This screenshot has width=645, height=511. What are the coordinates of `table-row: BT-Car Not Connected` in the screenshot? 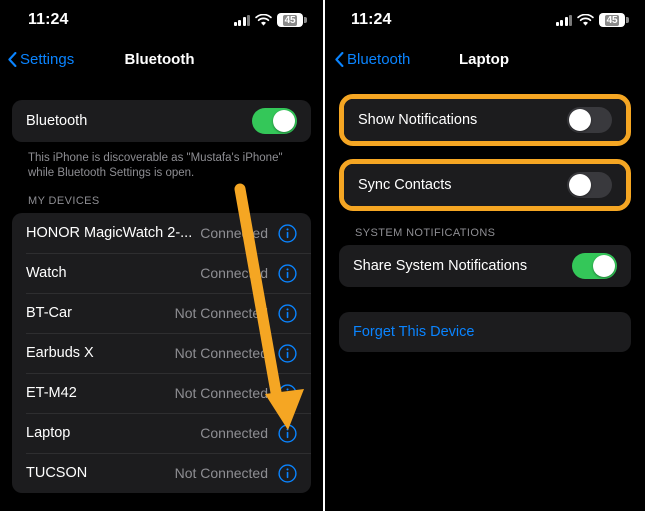 It's located at (161, 313).